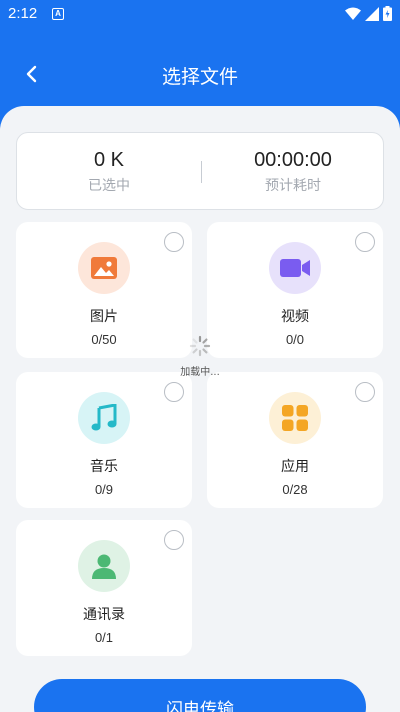  What do you see at coordinates (174, 242) in the screenshot?
I see `select-checkbox-images` at bounding box center [174, 242].